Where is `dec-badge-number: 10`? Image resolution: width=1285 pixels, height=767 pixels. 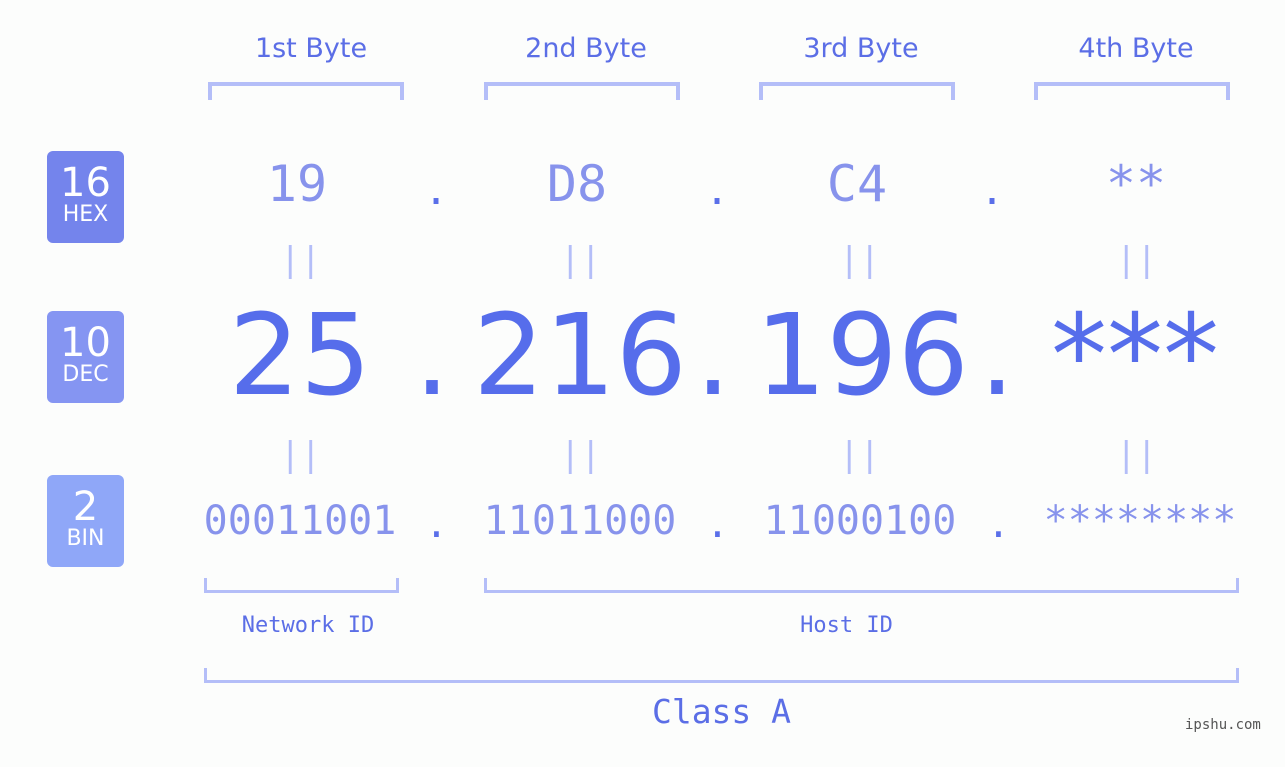 dec-badge-number: 10 is located at coordinates (85, 343).